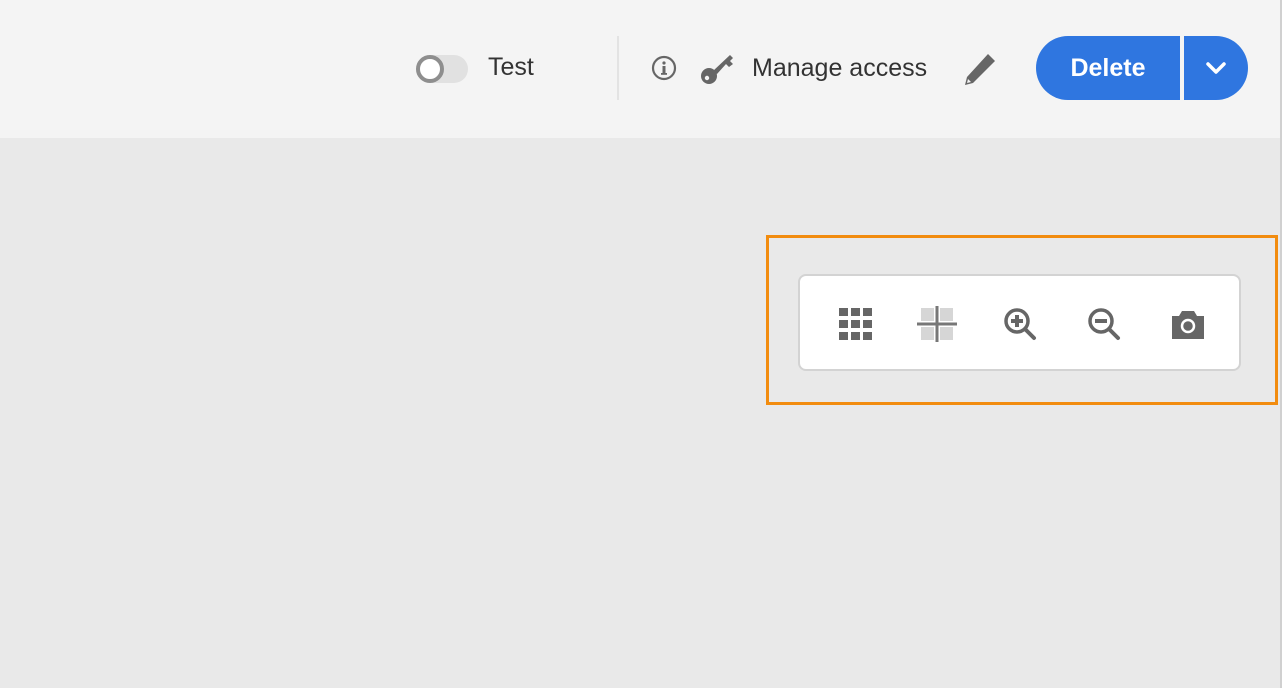 Image resolution: width=1282 pixels, height=688 pixels. Describe the element at coordinates (511, 67) in the screenshot. I see `test-toggle-label: Test` at that location.